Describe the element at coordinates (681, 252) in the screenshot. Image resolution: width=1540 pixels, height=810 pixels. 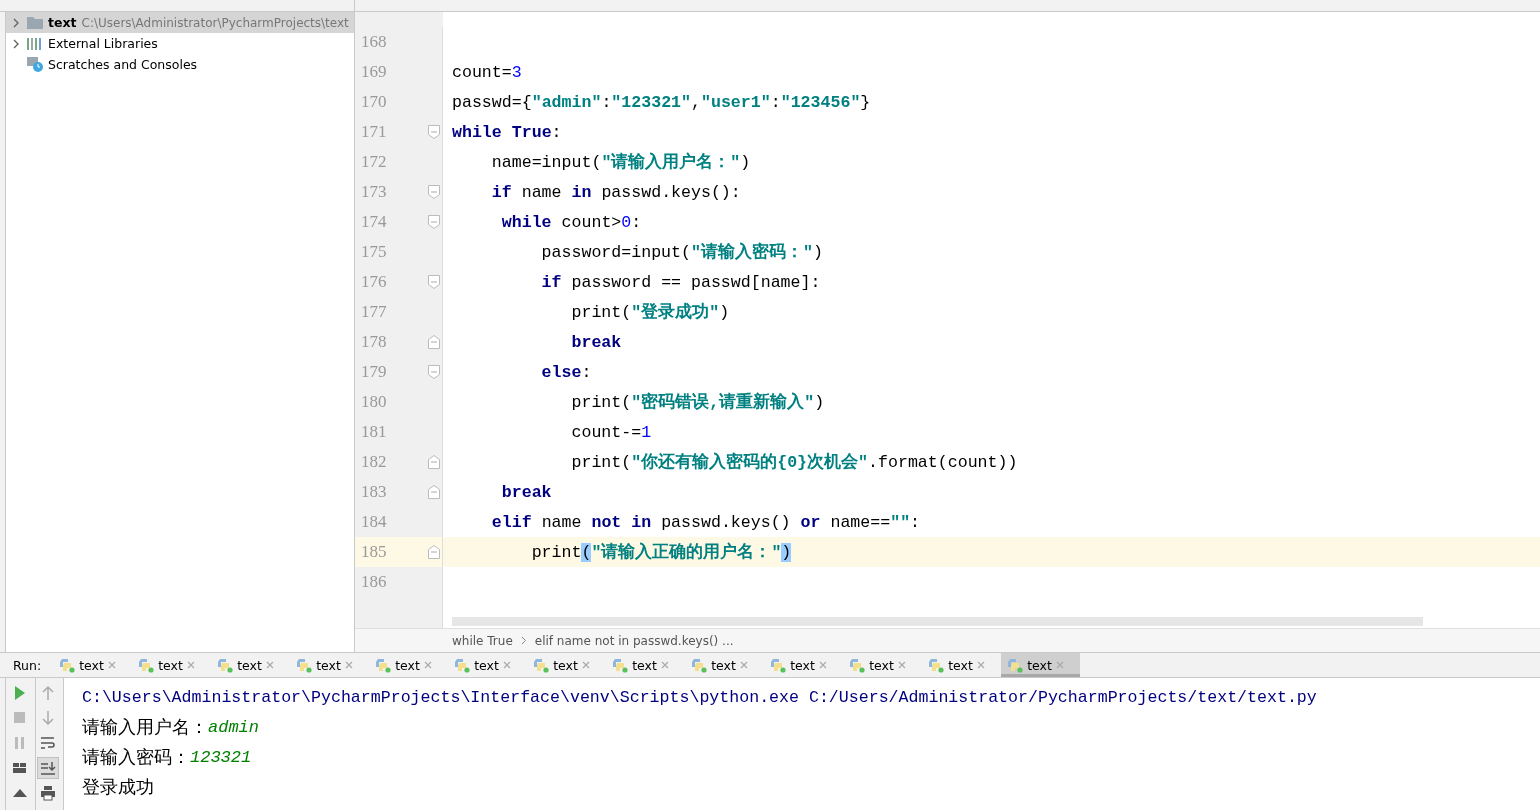
I see `code-line: password=input("请输入密码：")` at that location.